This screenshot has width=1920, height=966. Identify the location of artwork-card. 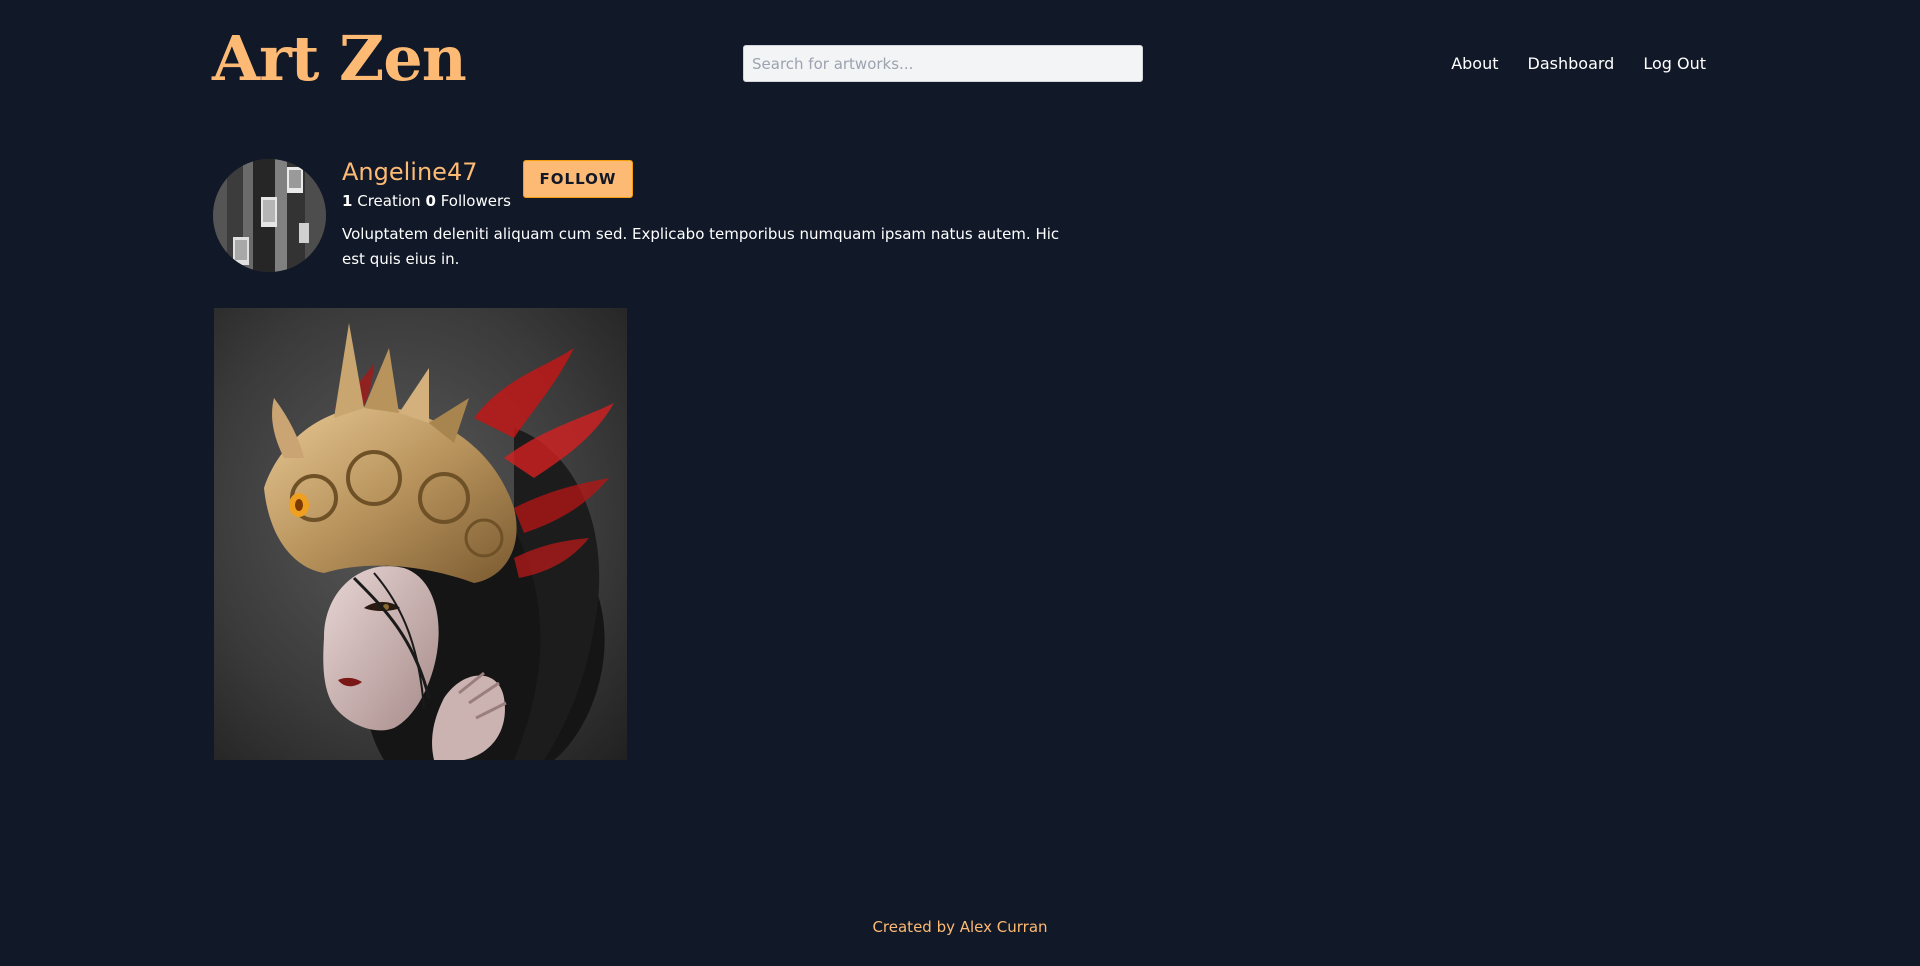
(420, 534).